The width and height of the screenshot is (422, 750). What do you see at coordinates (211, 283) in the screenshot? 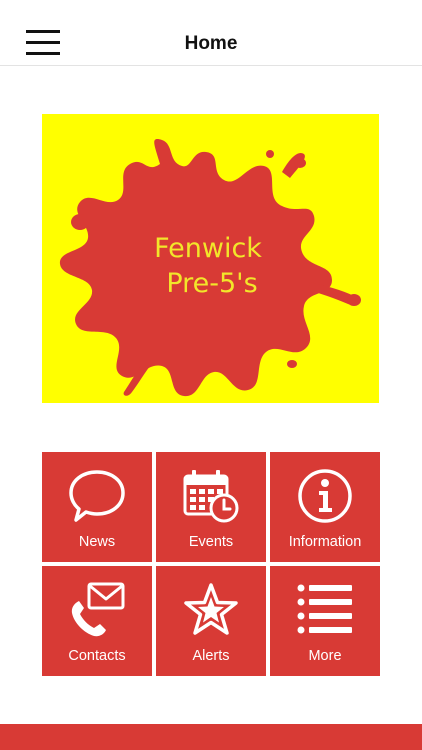
I see `logo-text-line2: Pre-5's` at bounding box center [211, 283].